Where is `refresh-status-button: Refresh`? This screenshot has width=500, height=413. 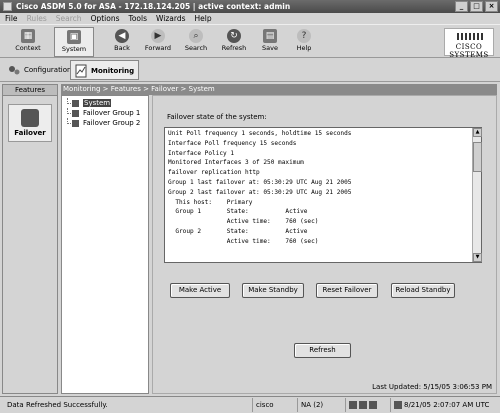 refresh-status-button: Refresh is located at coordinates (322, 350).